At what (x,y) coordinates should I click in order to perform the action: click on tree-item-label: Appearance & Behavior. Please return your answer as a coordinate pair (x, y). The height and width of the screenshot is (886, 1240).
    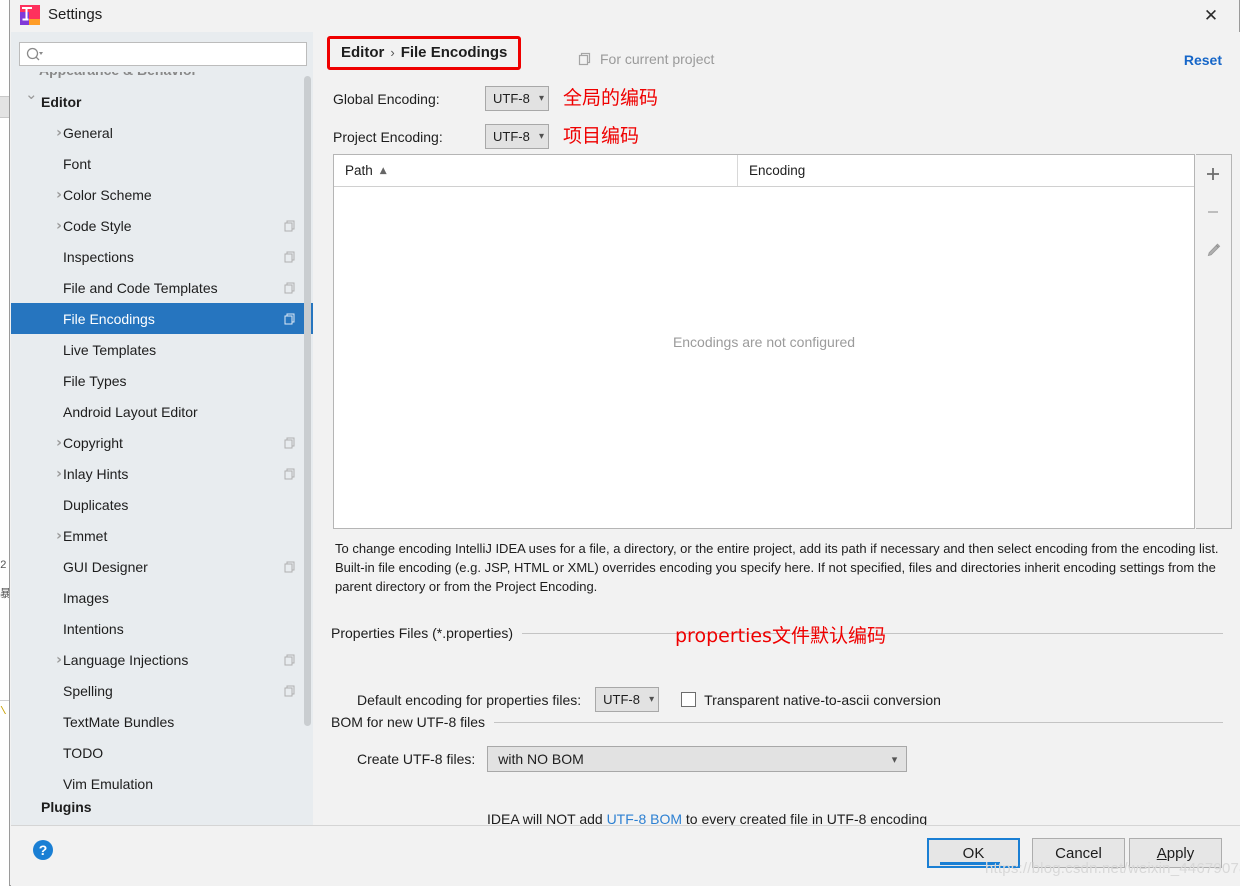
    Looking at the image, I should click on (118, 75).